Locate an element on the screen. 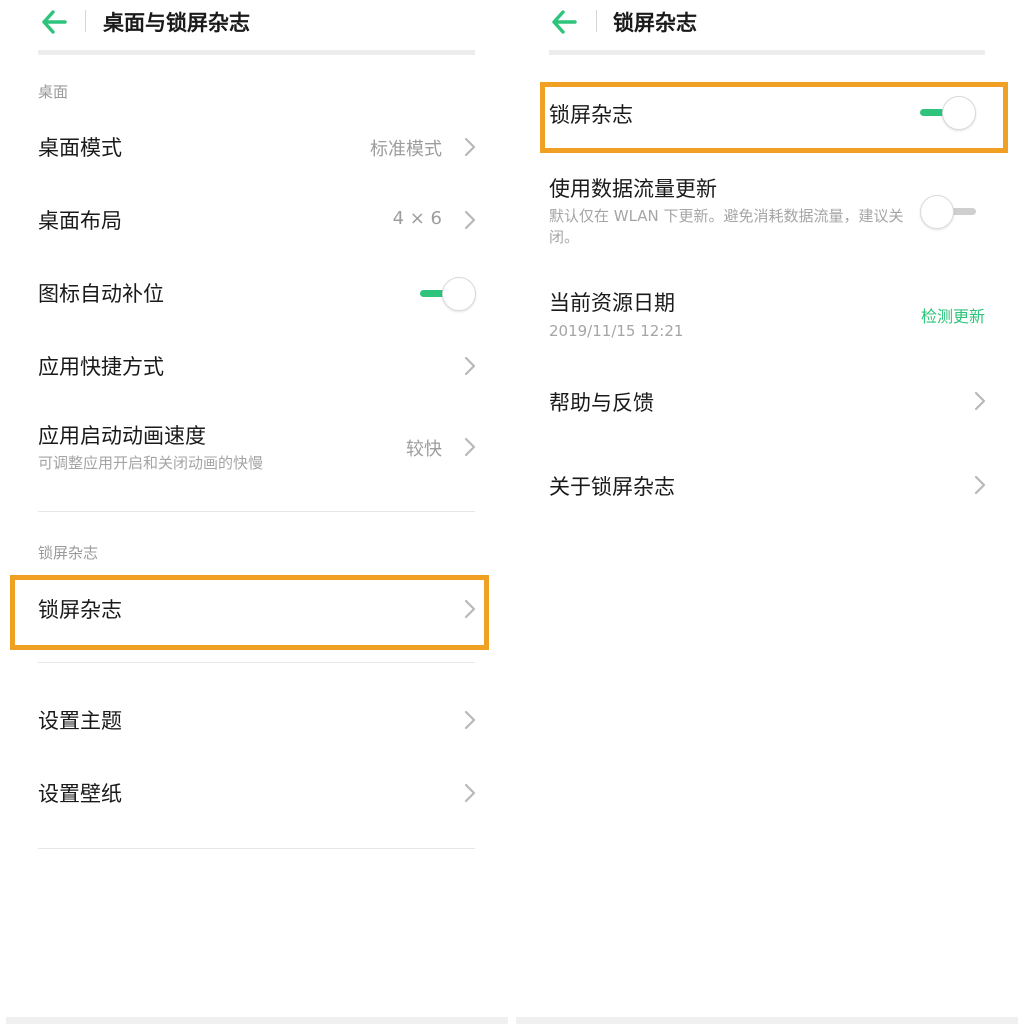 The image size is (1024, 1024). row-title: 当前资源日期 is located at coordinates (612, 302).